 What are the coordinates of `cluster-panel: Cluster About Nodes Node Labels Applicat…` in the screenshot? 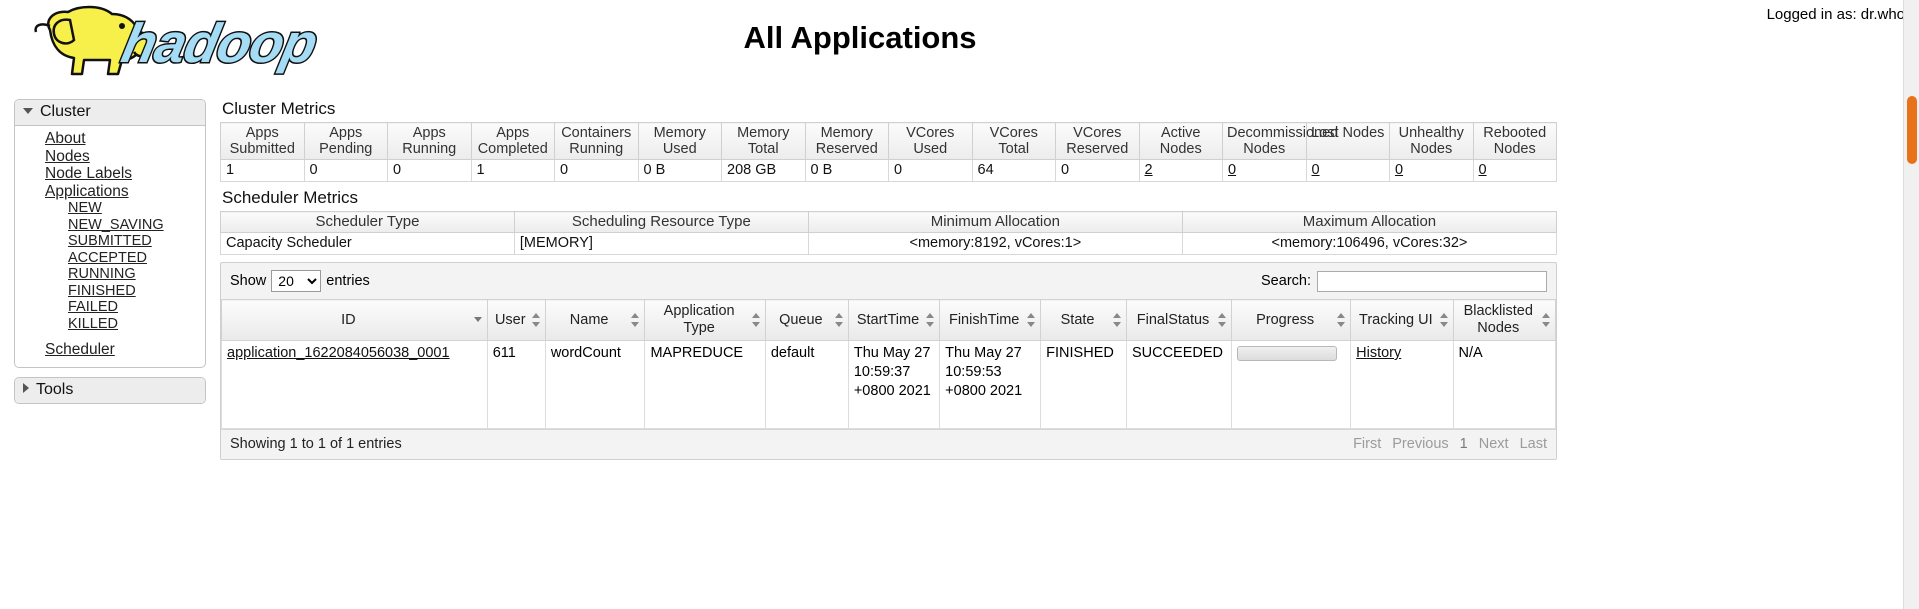 It's located at (110, 233).